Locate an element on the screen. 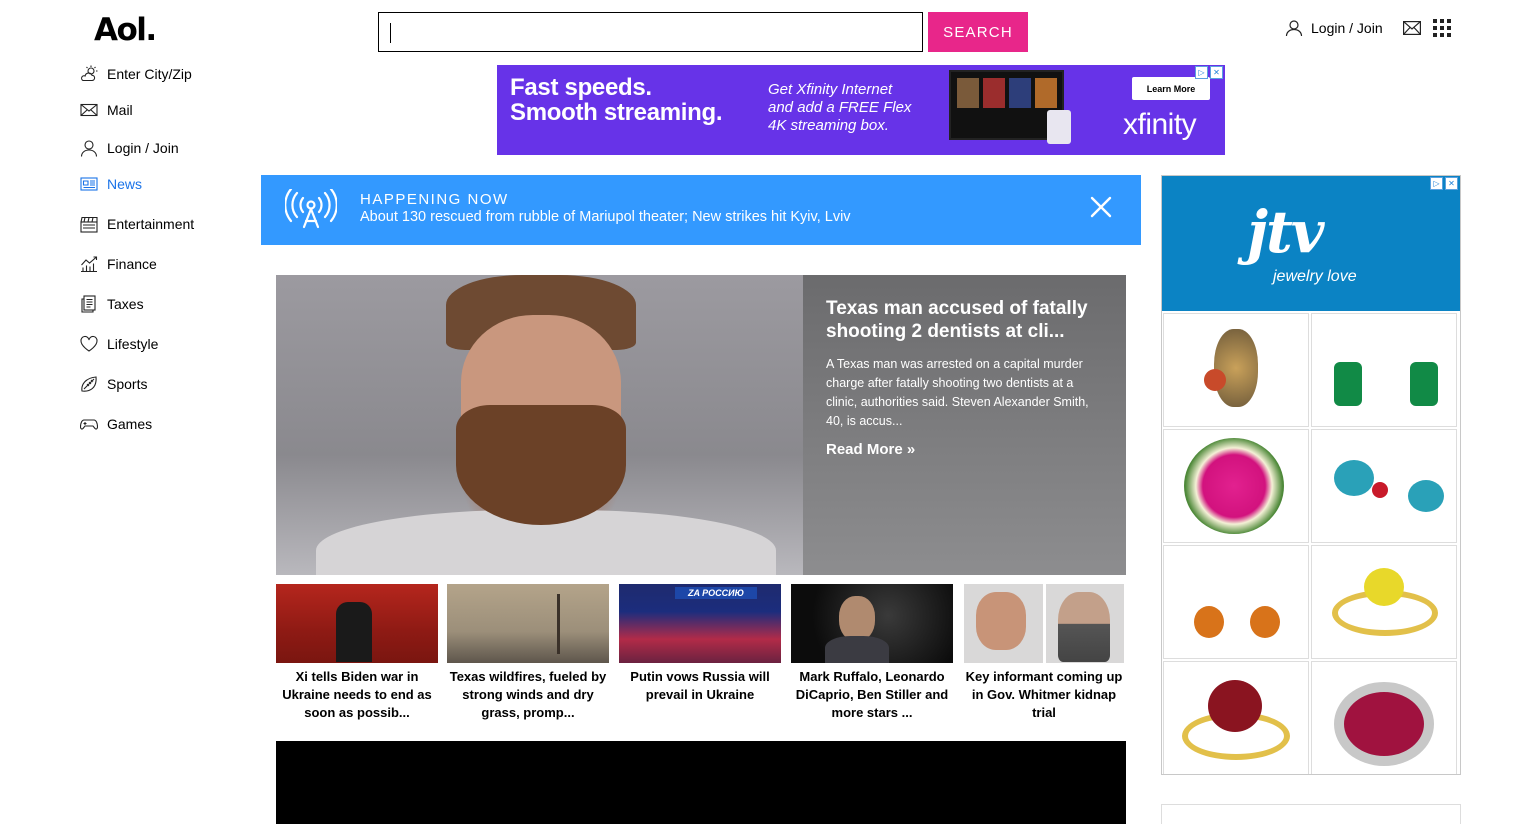 This screenshot has height=824, width=1536. sidebar-item-label: Games is located at coordinates (130, 424).